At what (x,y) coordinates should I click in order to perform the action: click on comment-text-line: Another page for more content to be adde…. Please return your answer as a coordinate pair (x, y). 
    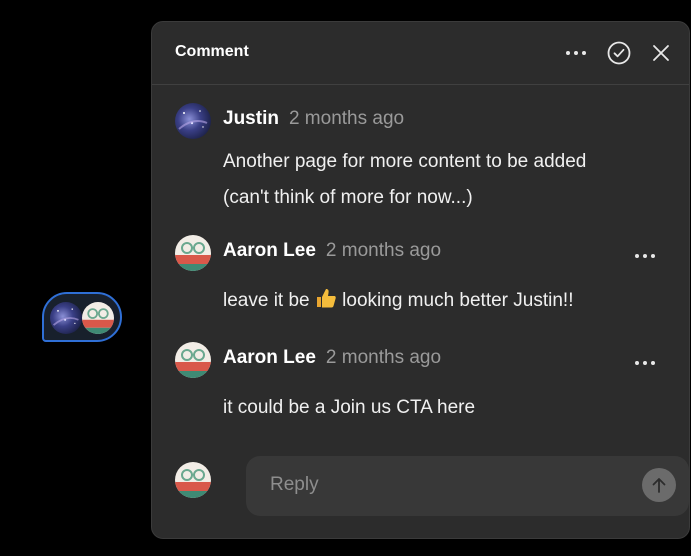
    Looking at the image, I should click on (405, 161).